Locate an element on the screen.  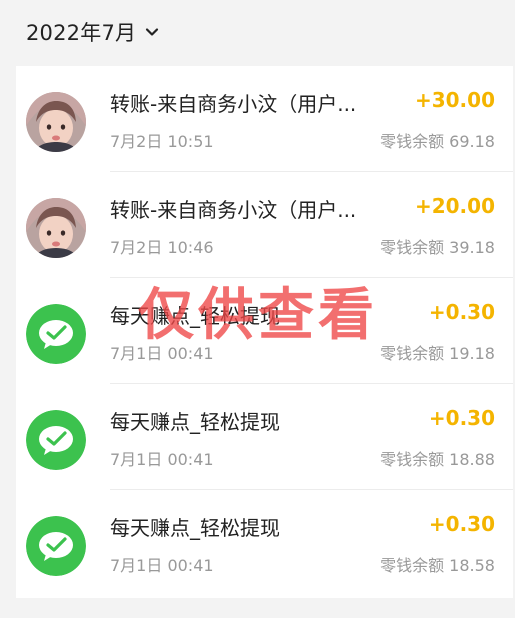
balance-text: 零钱余额 69.18 is located at coordinates (437, 141).